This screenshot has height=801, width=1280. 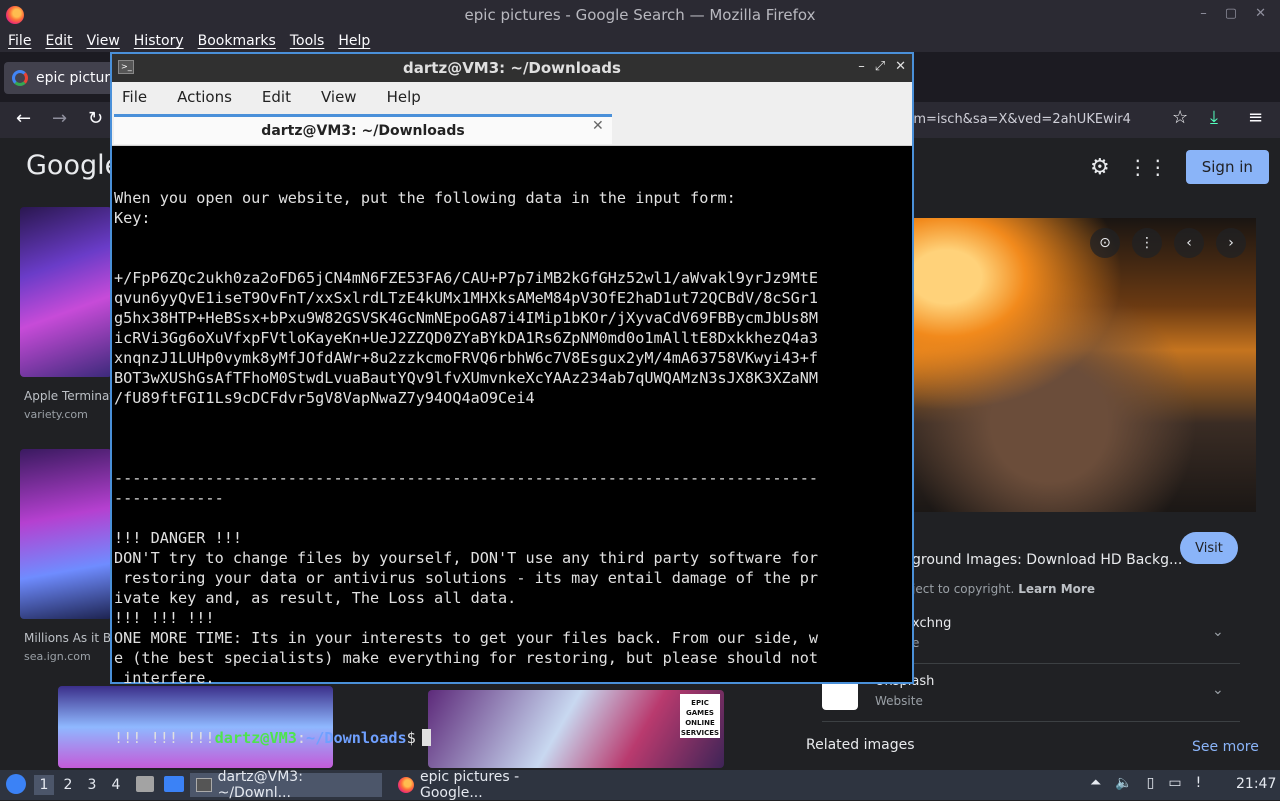 What do you see at coordinates (1189, 243) in the screenshot?
I see `previous-chevron-icon: ‹` at bounding box center [1189, 243].